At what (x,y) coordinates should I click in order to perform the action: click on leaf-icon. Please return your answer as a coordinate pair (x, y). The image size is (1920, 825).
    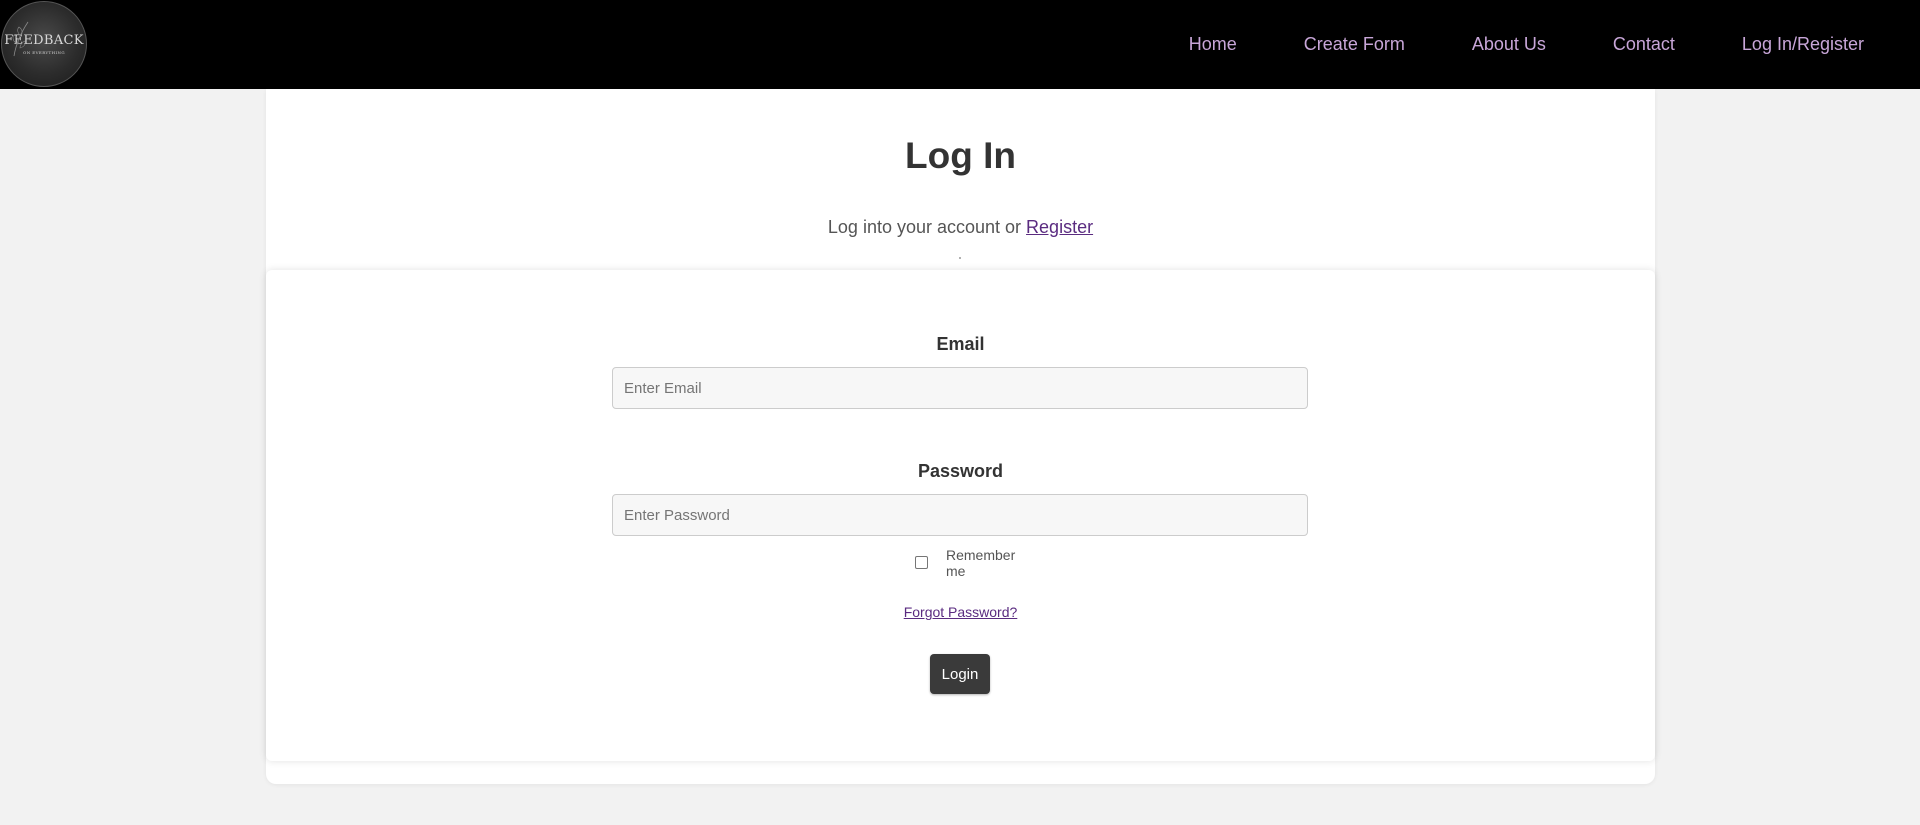
    Looking at the image, I should click on (20, 39).